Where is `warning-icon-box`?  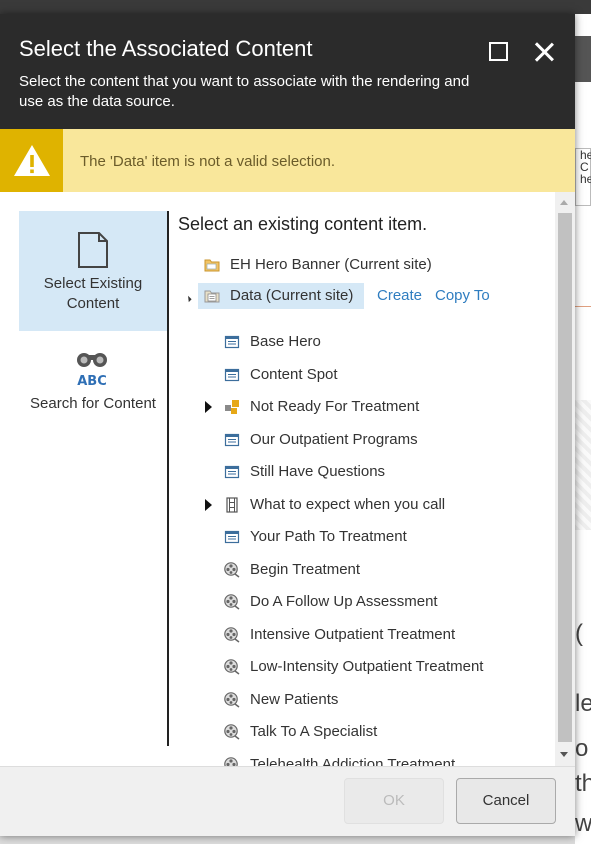 warning-icon-box is located at coordinates (31, 160).